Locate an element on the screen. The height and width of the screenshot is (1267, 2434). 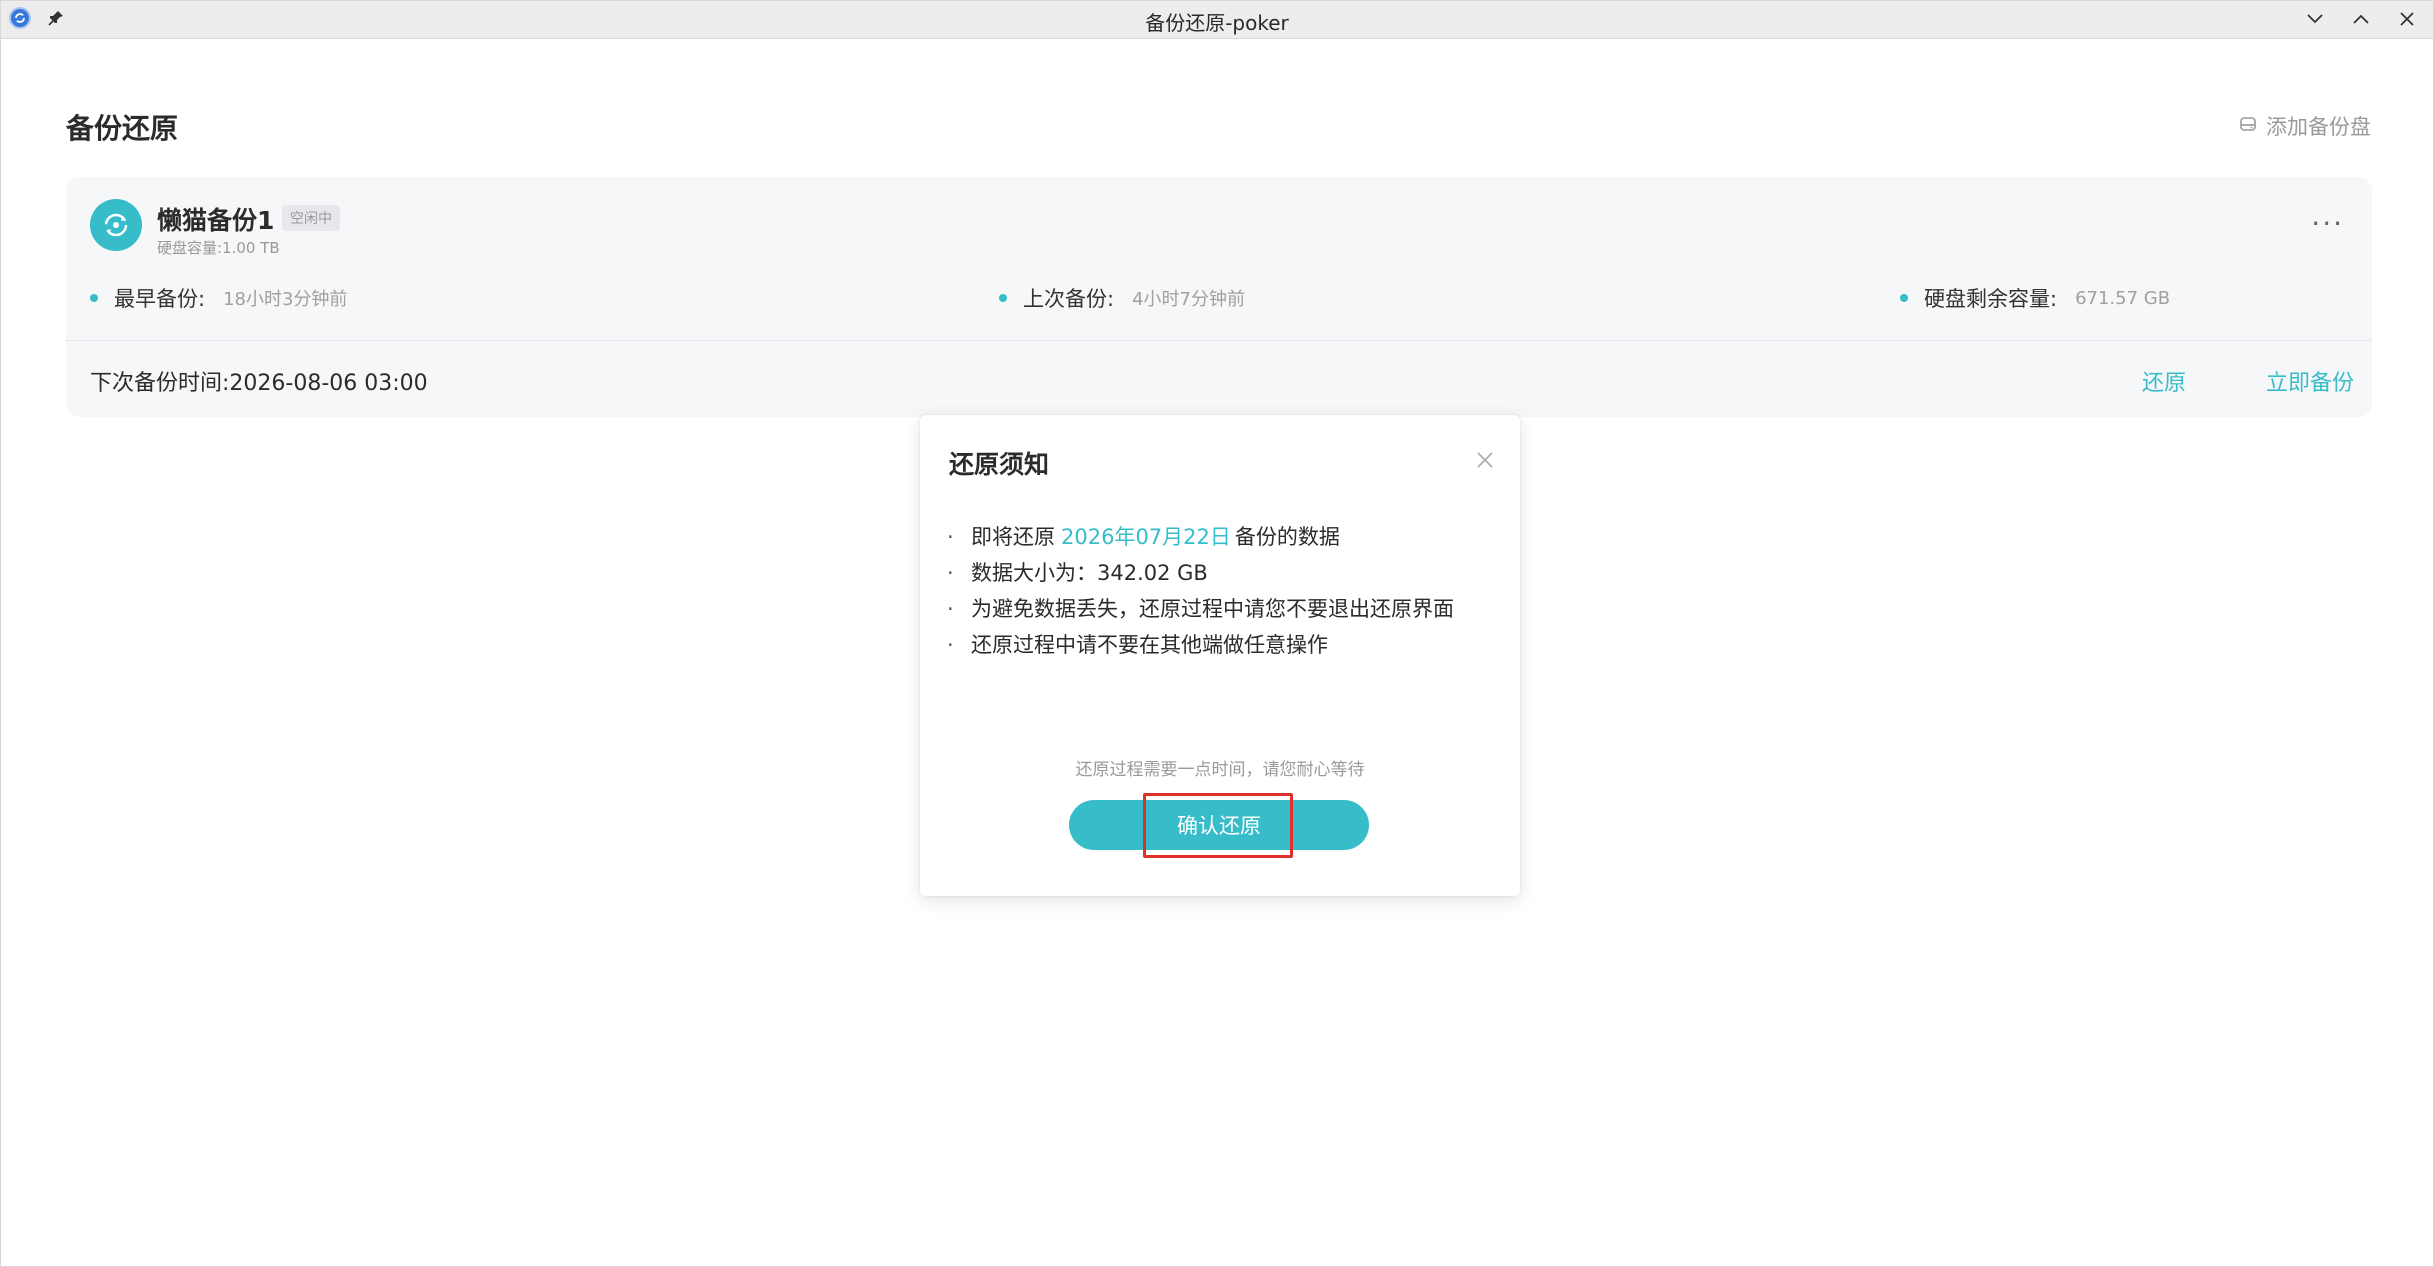
sync-icon is located at coordinates (116, 225).